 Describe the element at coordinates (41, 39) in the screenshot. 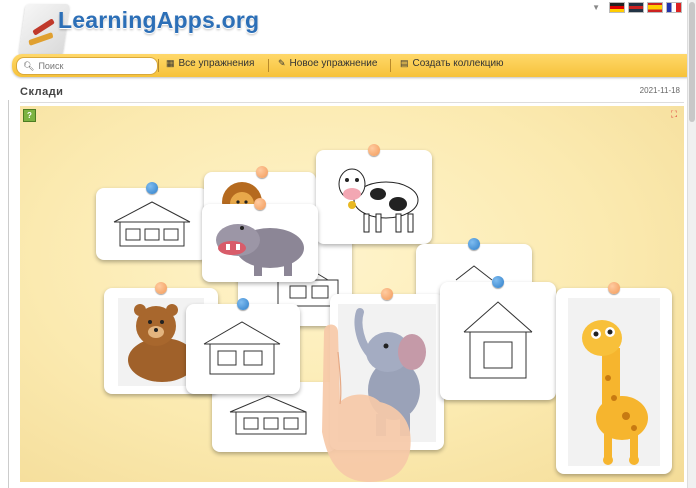

I see `crayon-icon` at that location.